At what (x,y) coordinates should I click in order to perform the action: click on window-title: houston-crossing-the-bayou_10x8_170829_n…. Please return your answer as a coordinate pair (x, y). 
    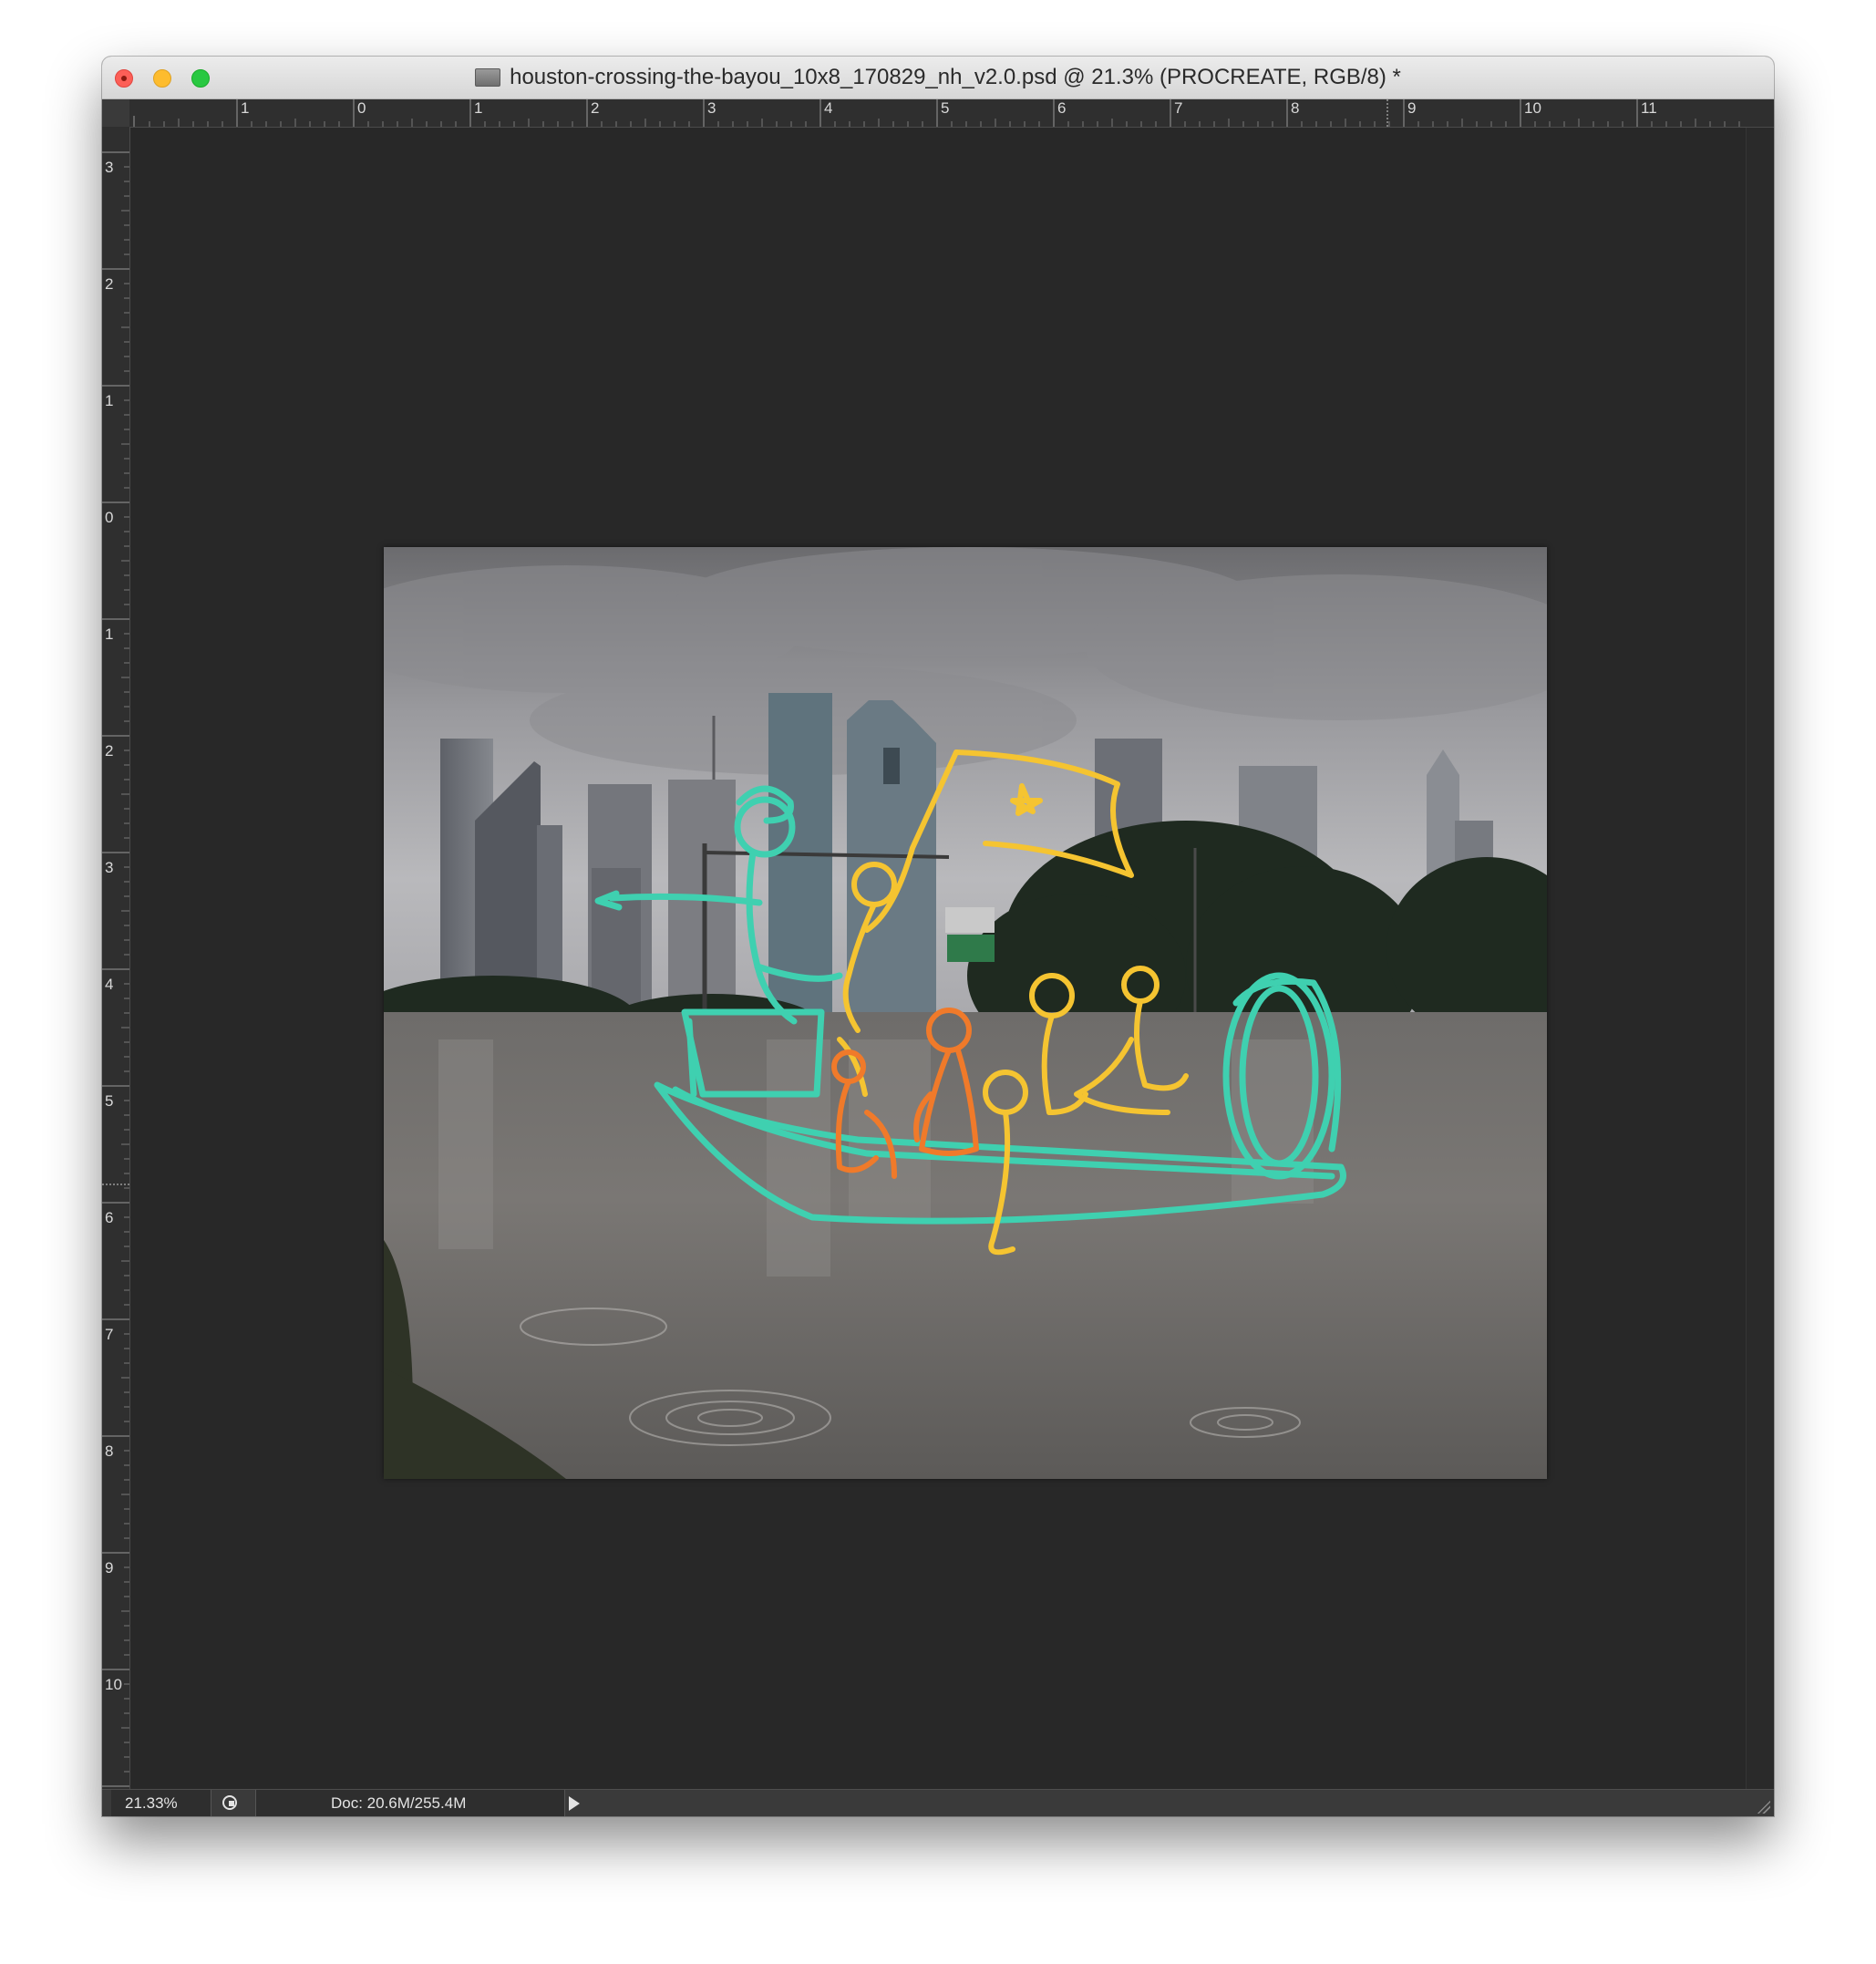
    Looking at the image, I should click on (938, 78).